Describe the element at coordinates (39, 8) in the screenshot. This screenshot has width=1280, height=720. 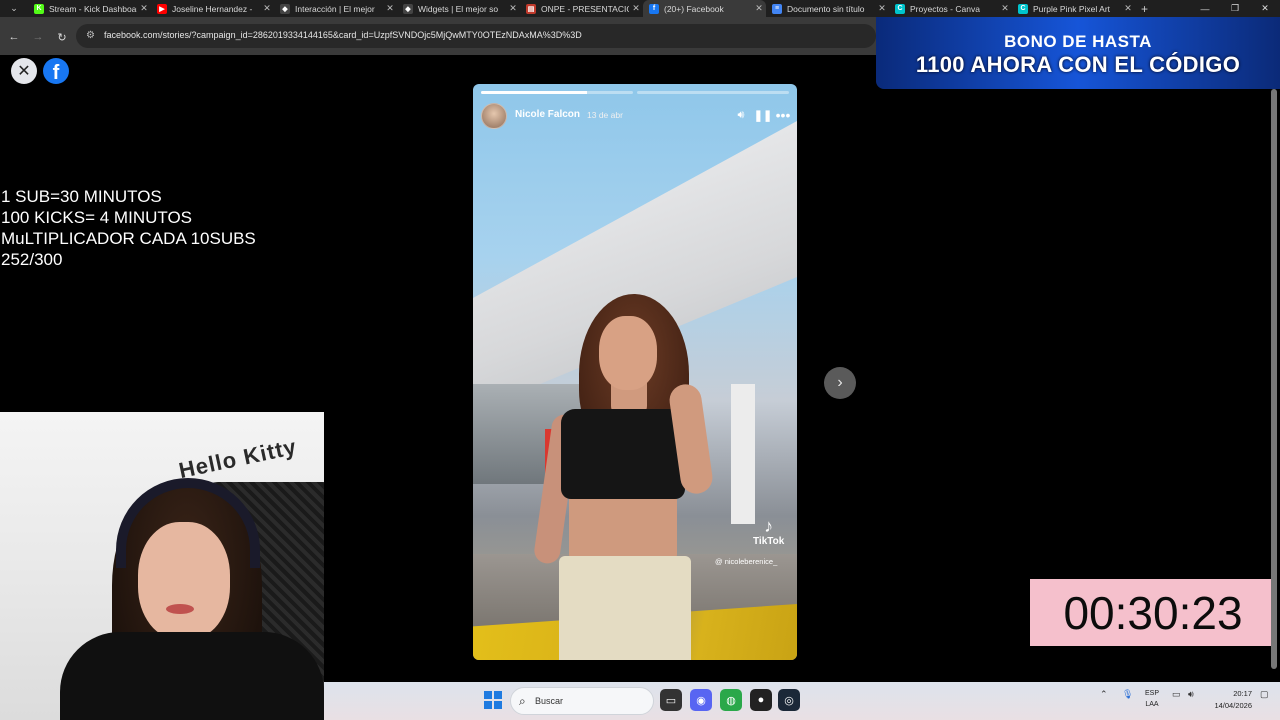
I see `tab-favicon-icon: K` at that location.